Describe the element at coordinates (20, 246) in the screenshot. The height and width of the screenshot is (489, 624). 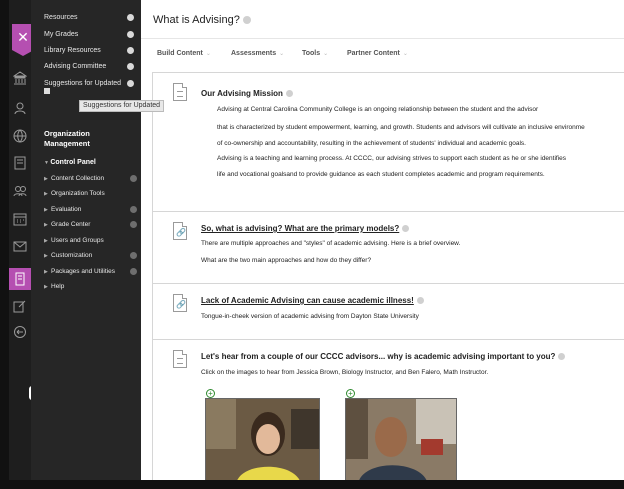
I see `mail-icon` at that location.